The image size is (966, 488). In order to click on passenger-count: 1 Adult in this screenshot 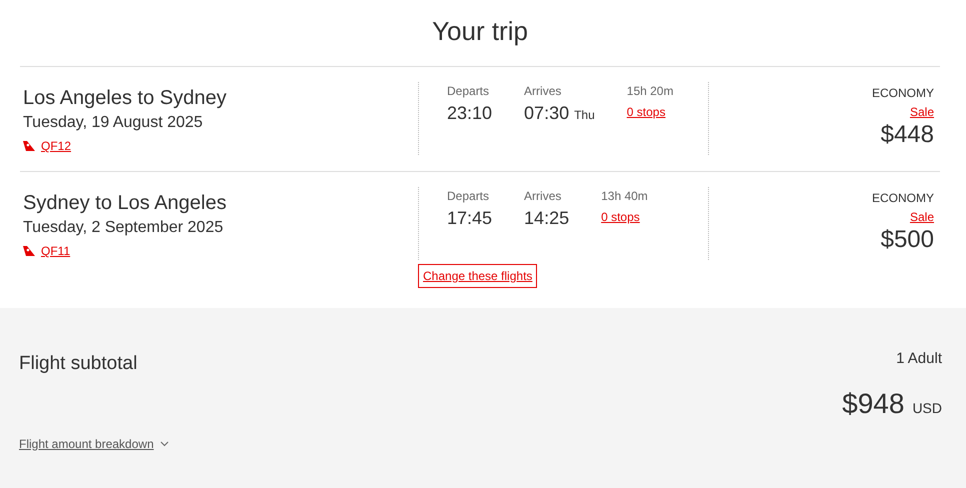, I will do `click(919, 359)`.